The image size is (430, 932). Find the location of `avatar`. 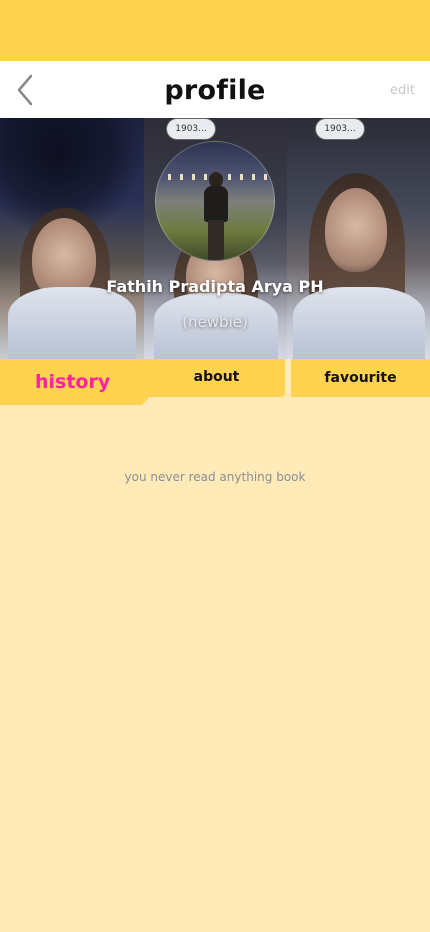

avatar is located at coordinates (215, 201).